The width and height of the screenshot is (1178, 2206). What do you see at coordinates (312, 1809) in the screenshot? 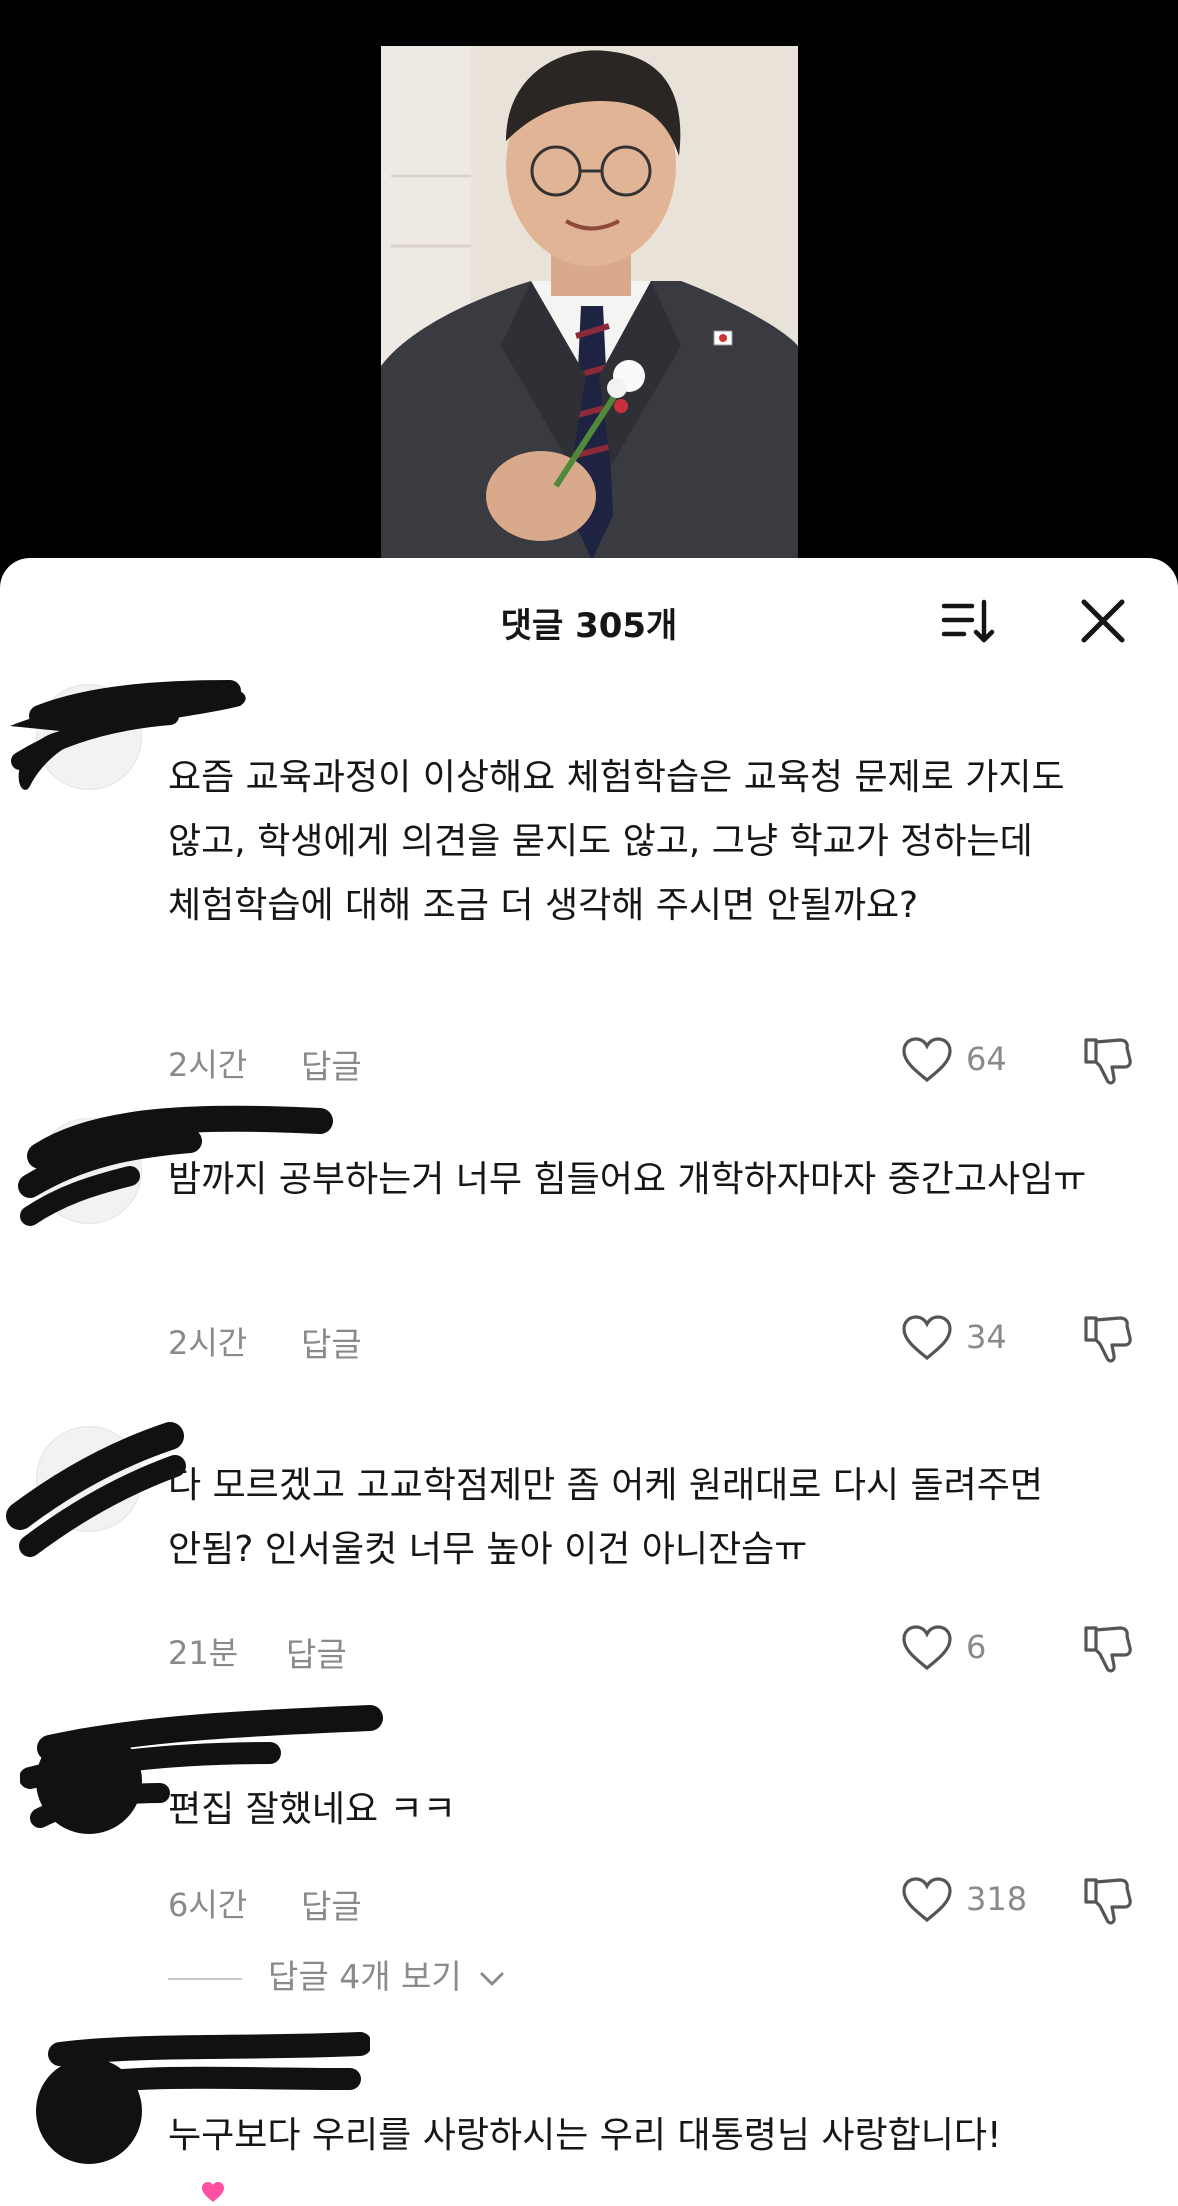
I see `comment-text: 편집 잘했네요 ㅋㅋ` at bounding box center [312, 1809].